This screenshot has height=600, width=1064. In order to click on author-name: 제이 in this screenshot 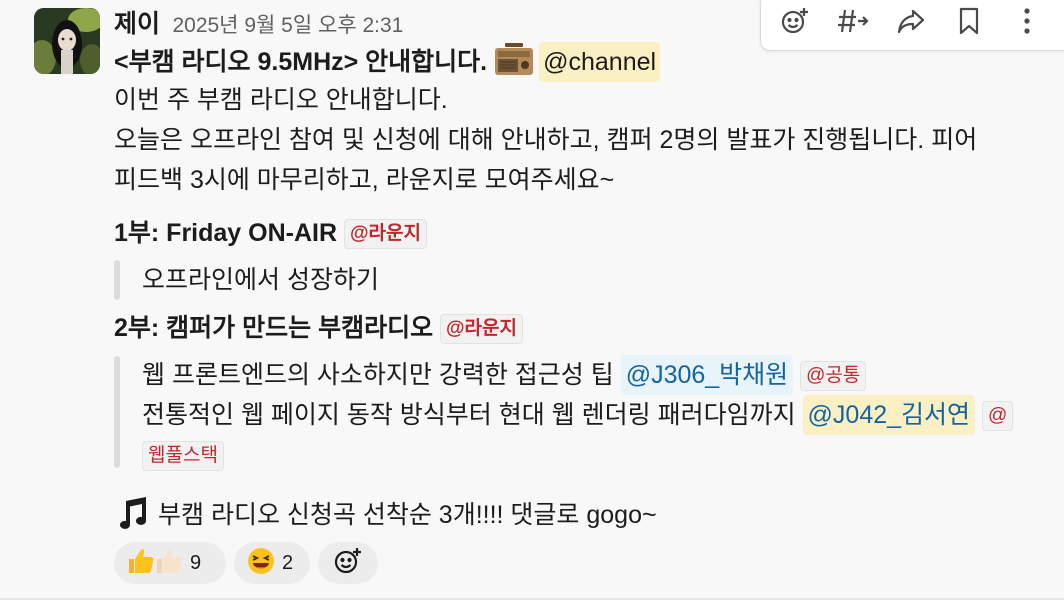, I will do `click(137, 24)`.